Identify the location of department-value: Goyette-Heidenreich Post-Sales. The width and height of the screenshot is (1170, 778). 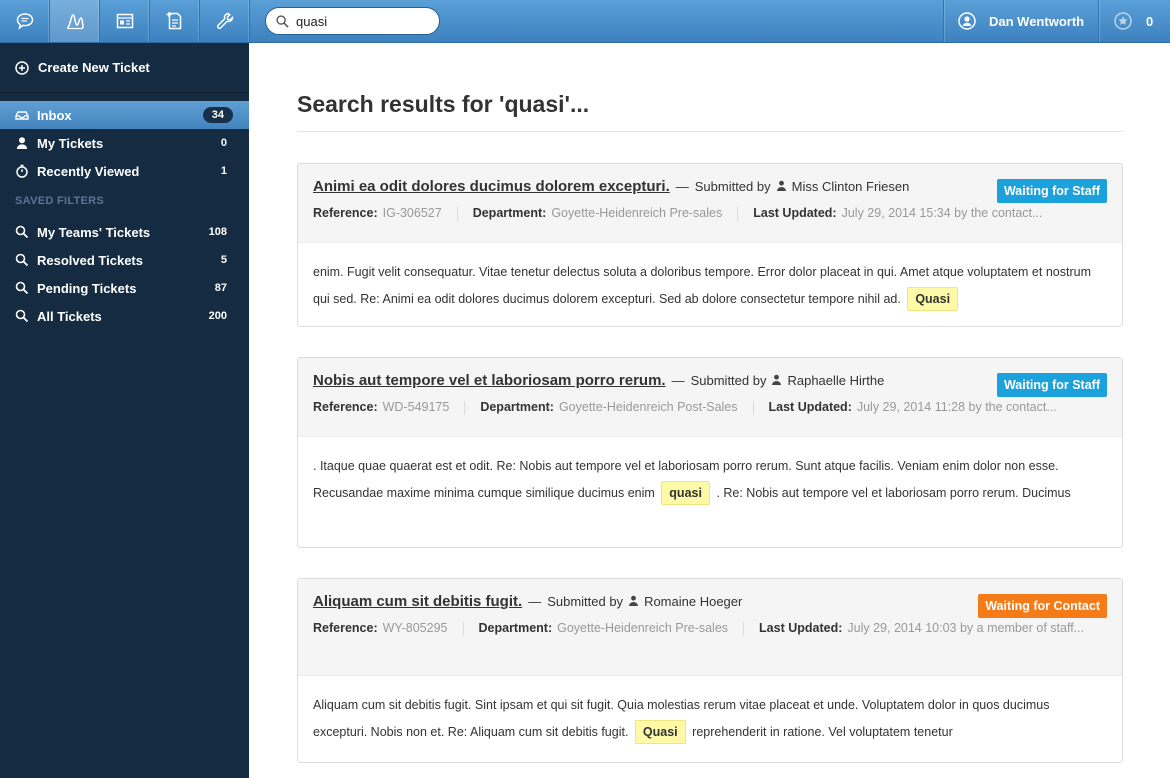
(648, 407).